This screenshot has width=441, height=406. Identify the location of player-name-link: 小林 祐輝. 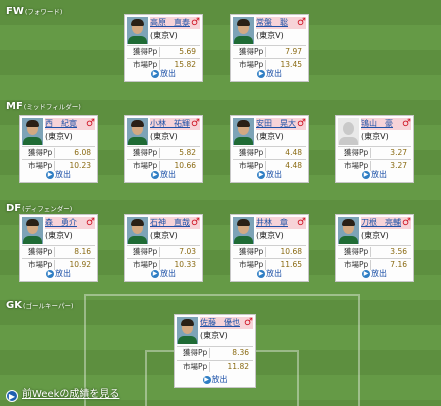
(170, 123).